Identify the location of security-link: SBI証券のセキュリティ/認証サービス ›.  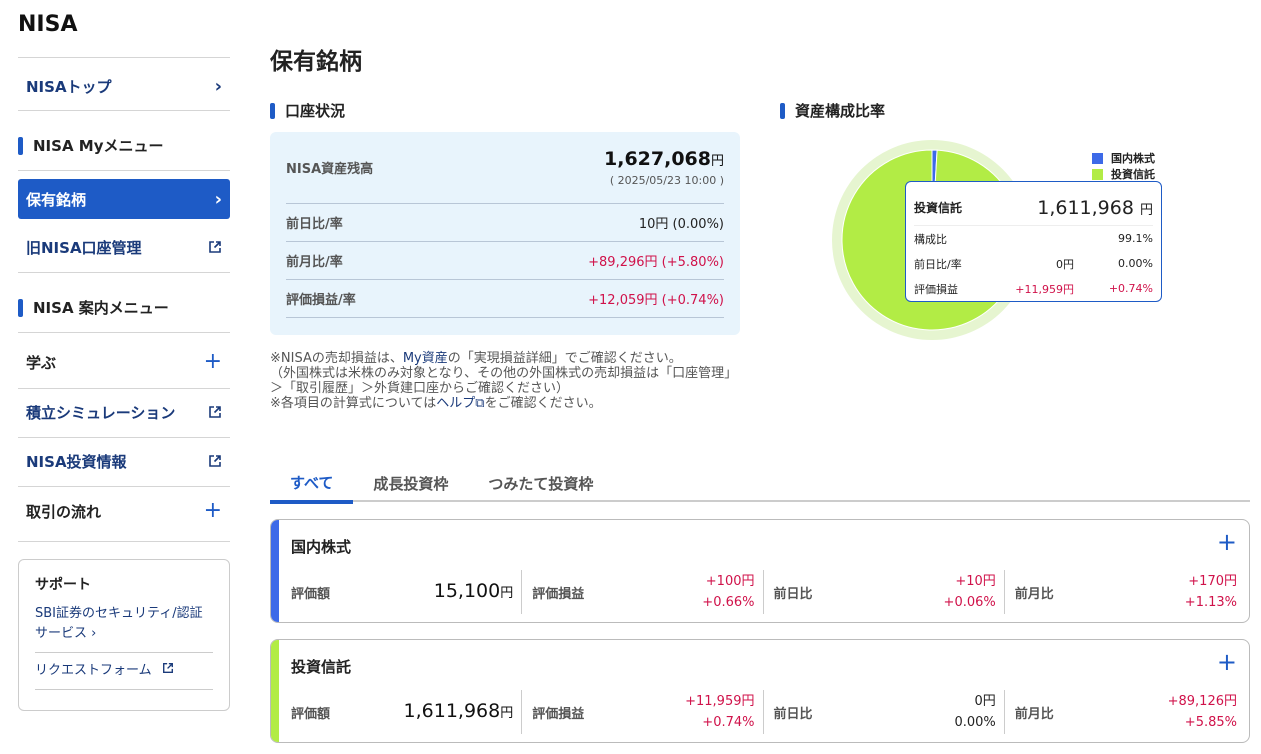
(124, 624).